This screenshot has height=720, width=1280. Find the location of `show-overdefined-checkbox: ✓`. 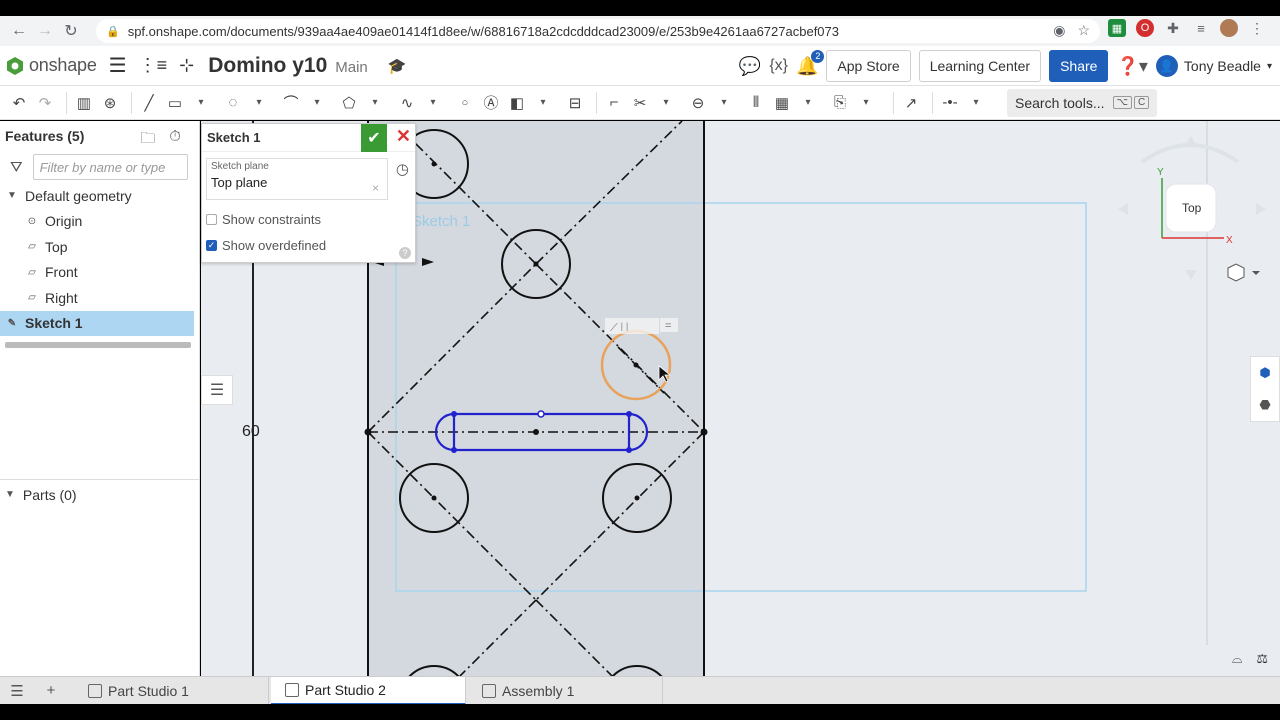

show-overdefined-checkbox: ✓ is located at coordinates (211, 245).